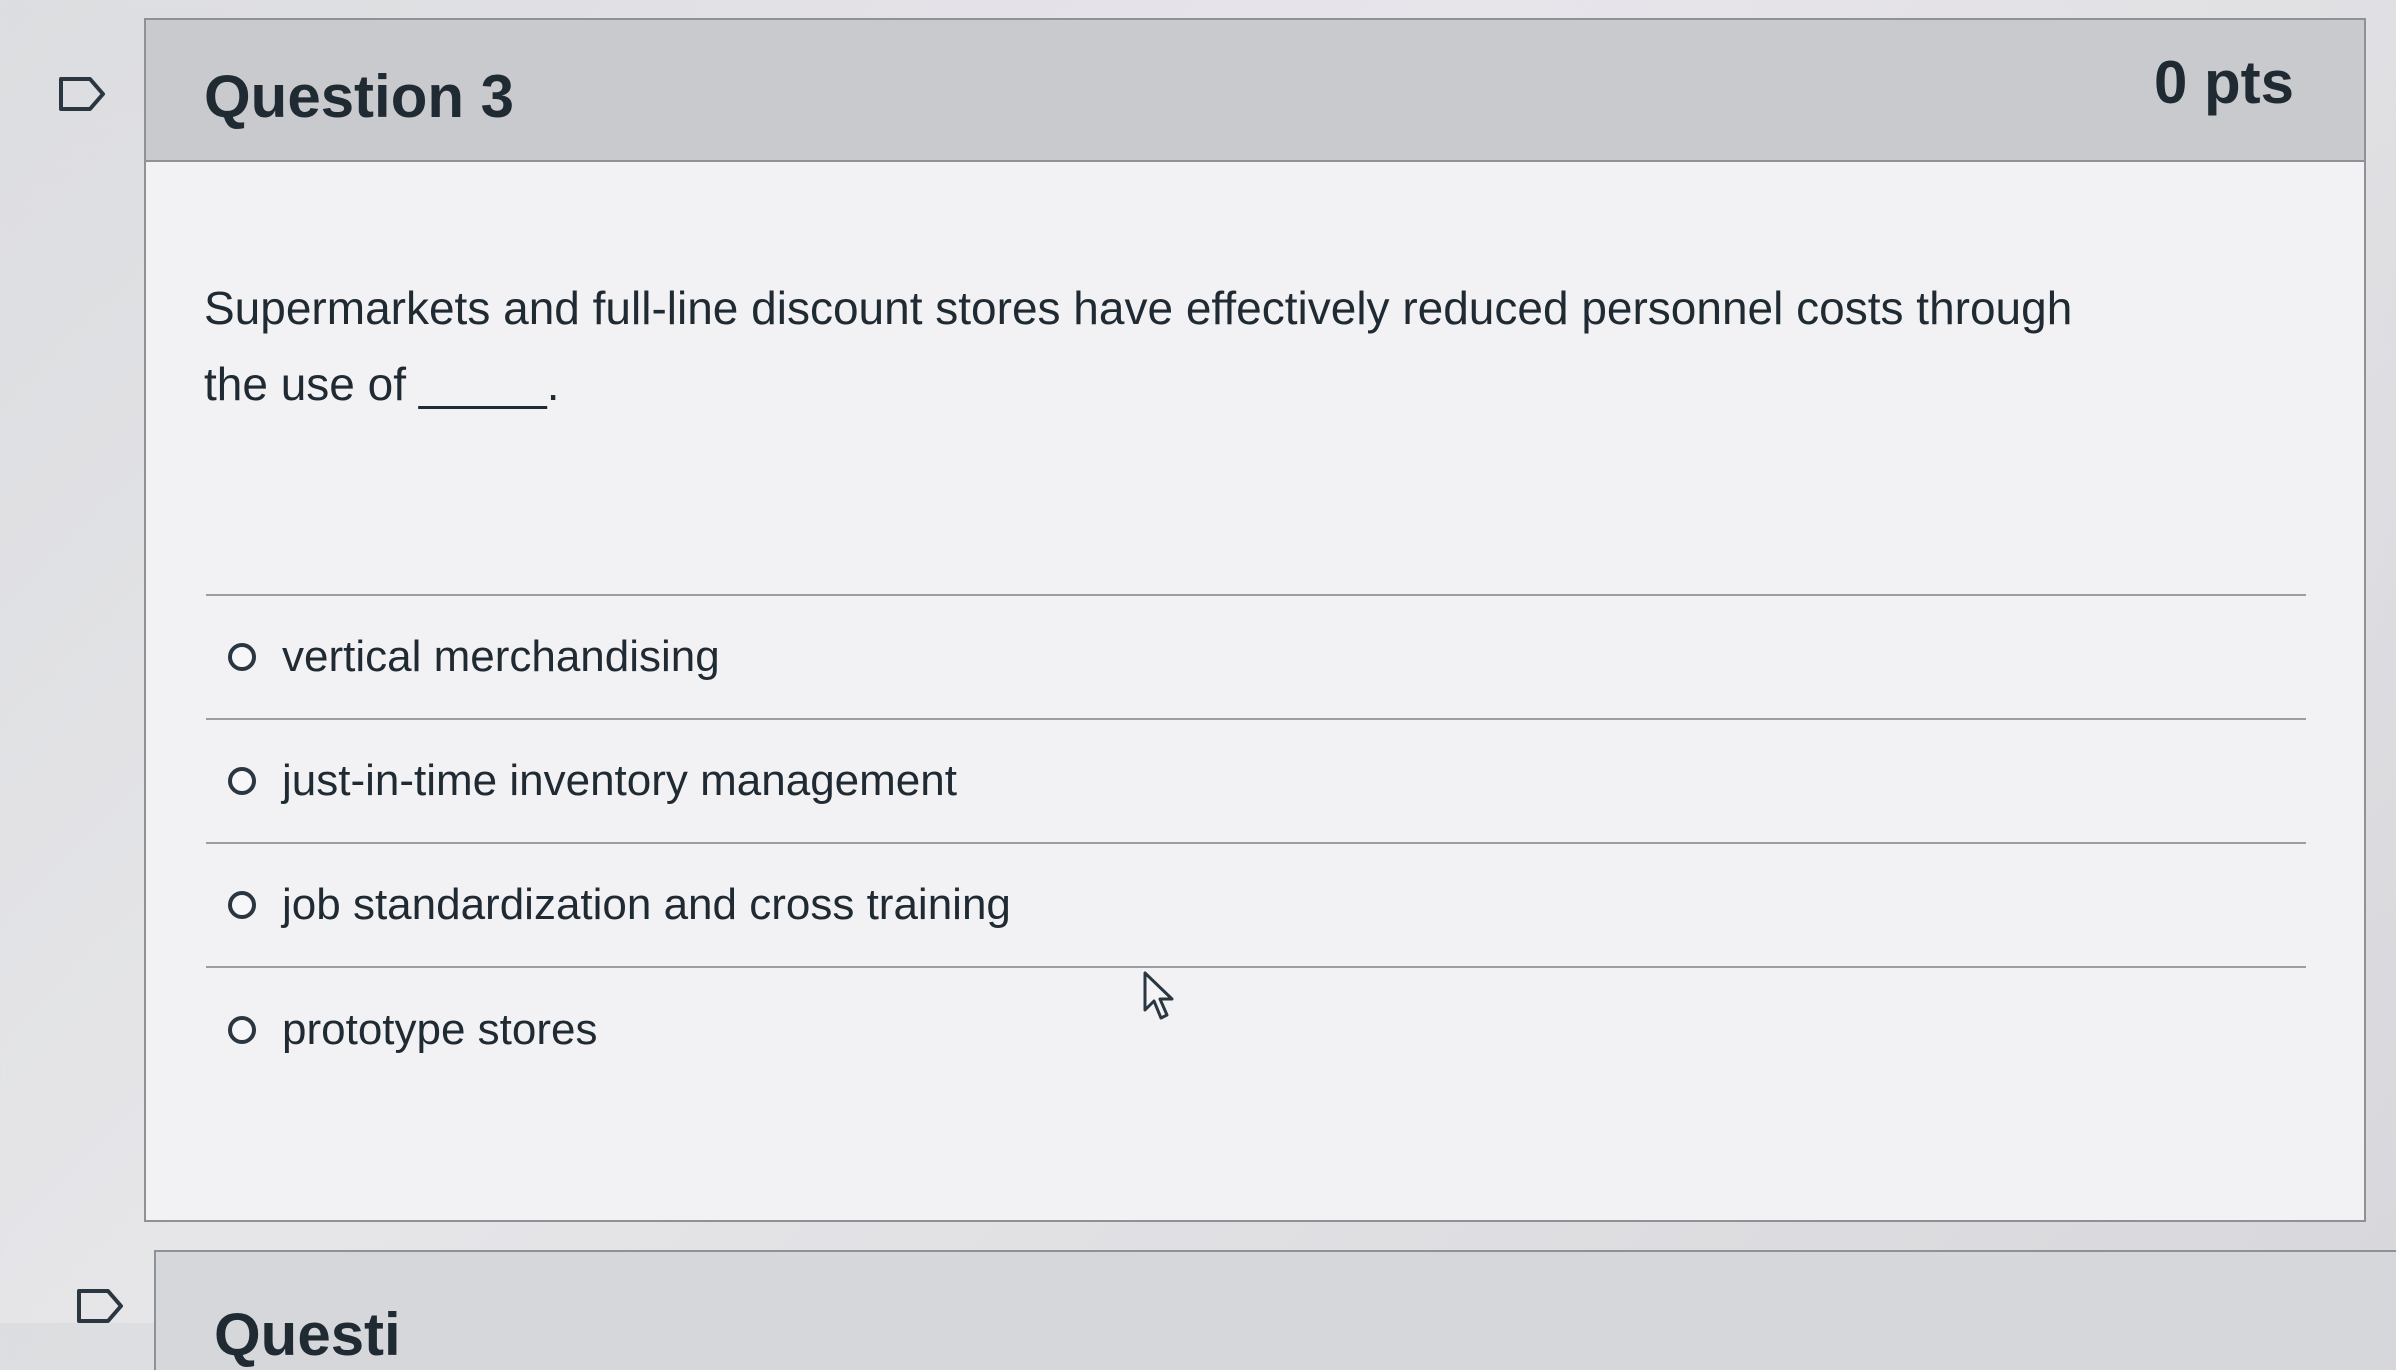 This screenshot has width=2396, height=1370. I want to click on answer-option: just-in-time inventory management, so click(1256, 782).